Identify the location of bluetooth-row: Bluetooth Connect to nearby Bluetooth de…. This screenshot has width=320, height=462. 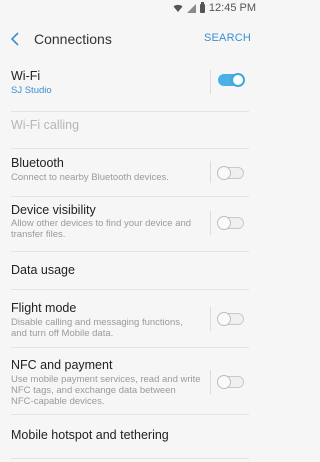
(130, 173).